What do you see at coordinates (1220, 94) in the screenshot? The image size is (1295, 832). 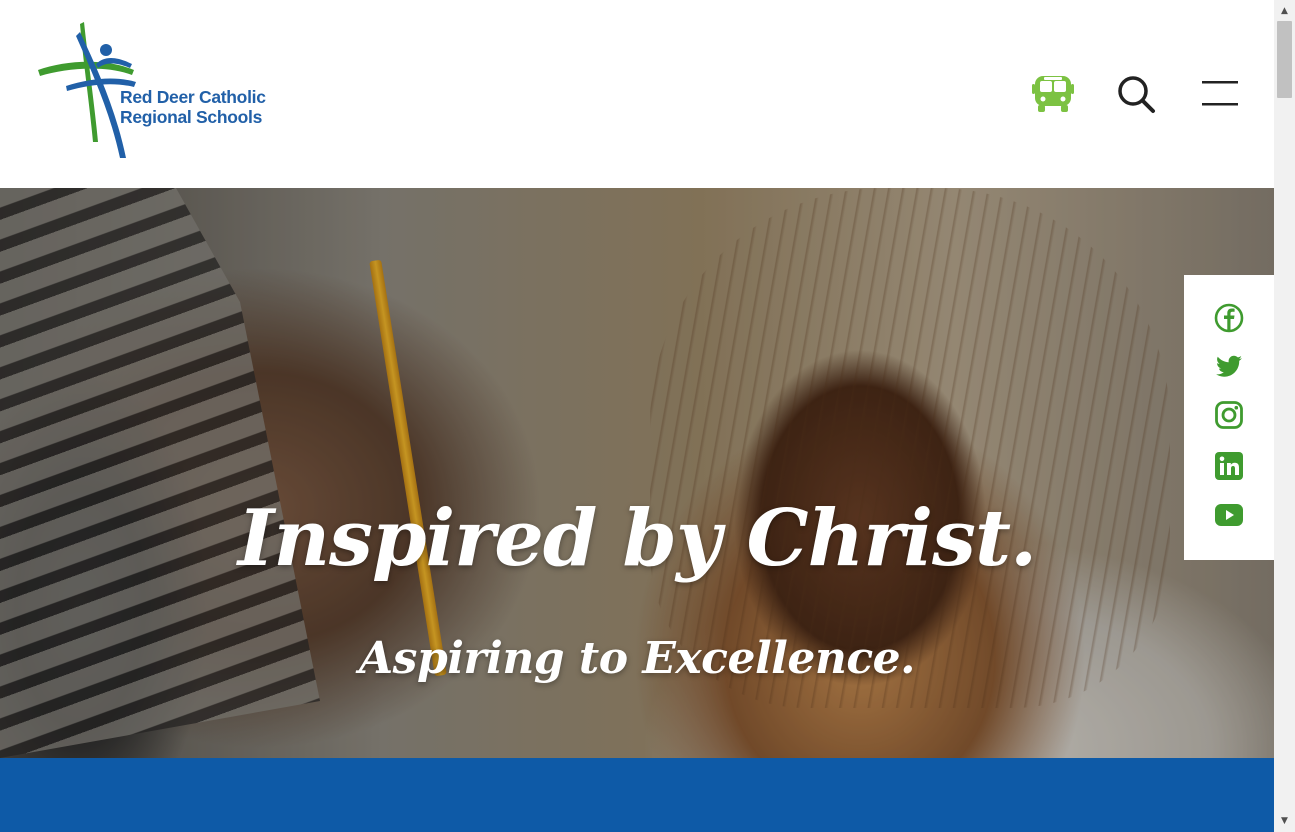 I see `menu-icon` at bounding box center [1220, 94].